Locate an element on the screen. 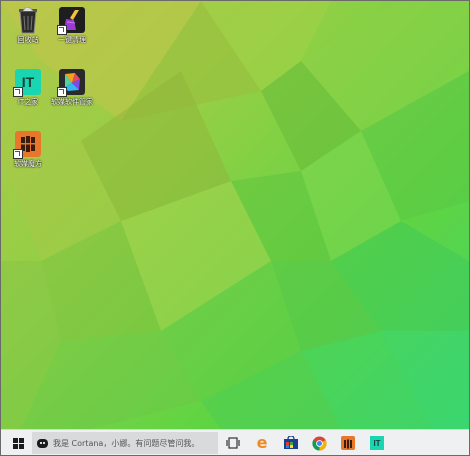 Image resolution: width=470 pixels, height=456 pixels. taskbar-chrome-button is located at coordinates (319, 443).